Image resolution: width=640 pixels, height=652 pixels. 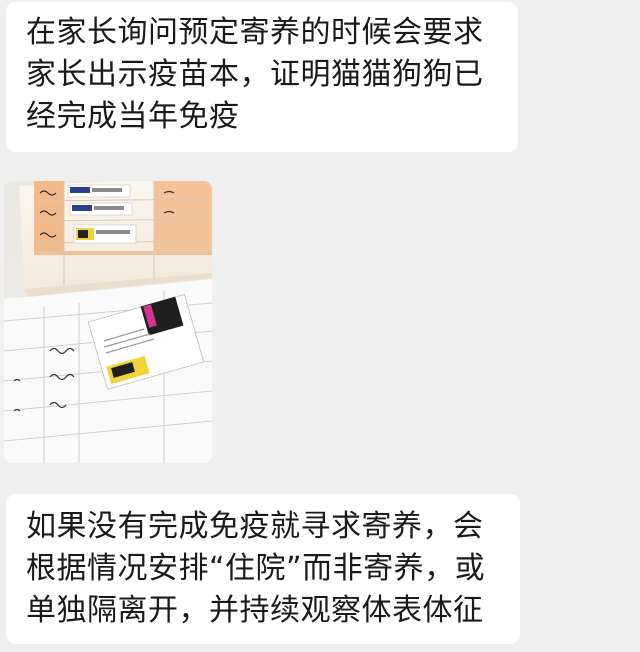 I want to click on message-text-line: 在家长询问预定寄养的时候会要求, so click(x=255, y=32).